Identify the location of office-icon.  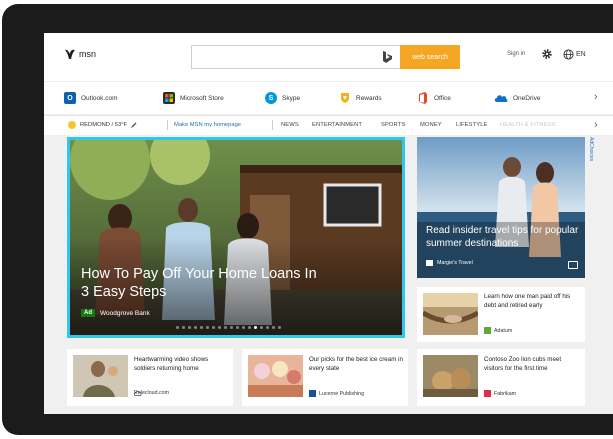
(423, 98).